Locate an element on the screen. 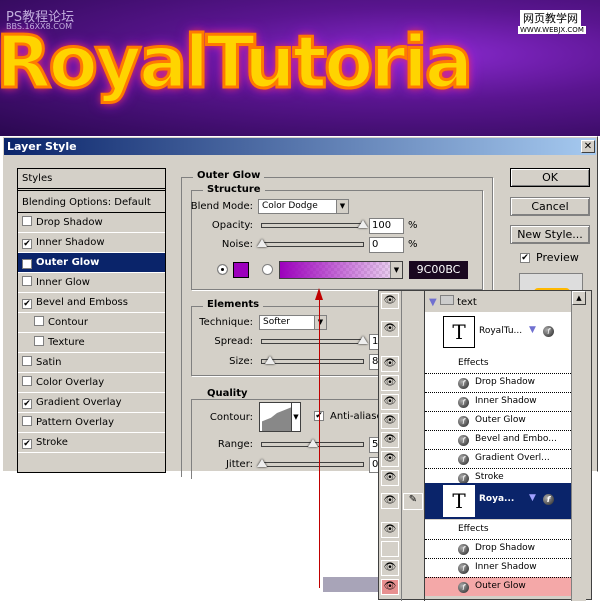  style-item: Pattern Overlay is located at coordinates (91, 423).